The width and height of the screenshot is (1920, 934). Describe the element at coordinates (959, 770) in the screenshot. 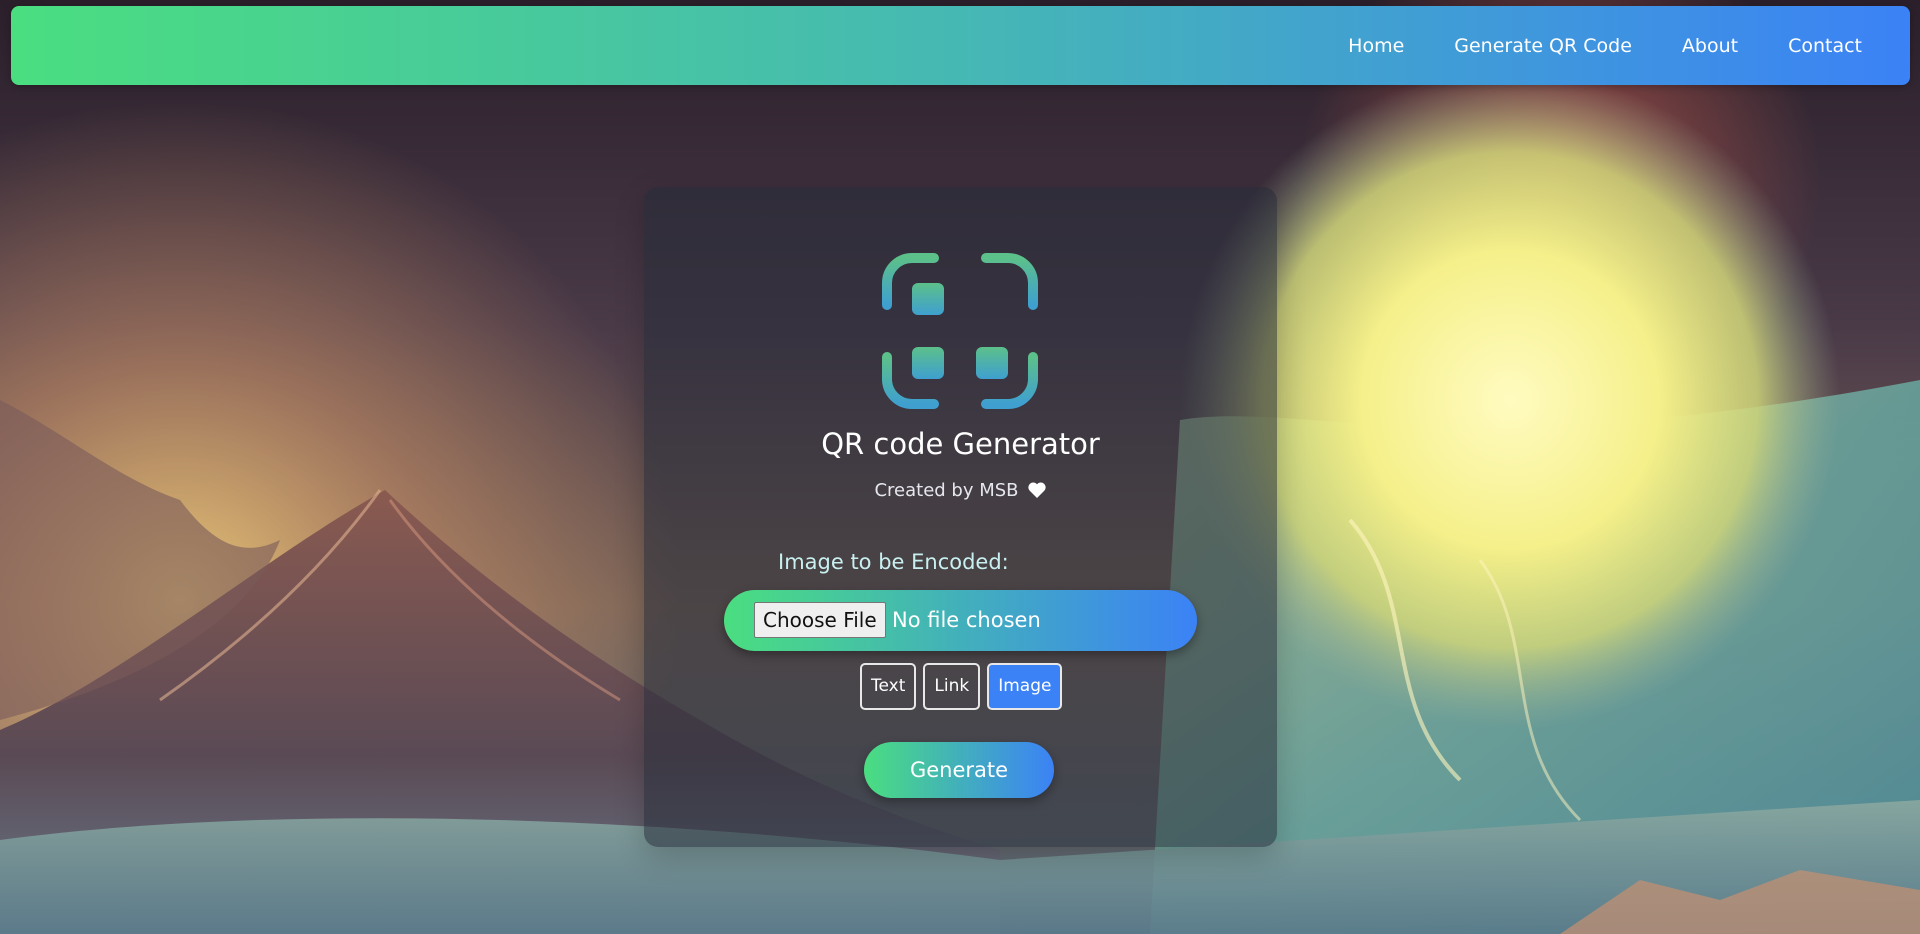

I see `generate-button: Generate` at that location.